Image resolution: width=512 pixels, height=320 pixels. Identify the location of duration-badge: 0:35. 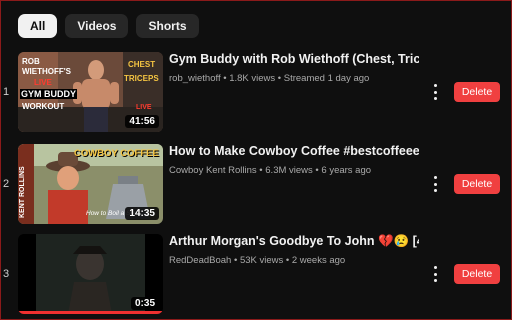
(144, 303).